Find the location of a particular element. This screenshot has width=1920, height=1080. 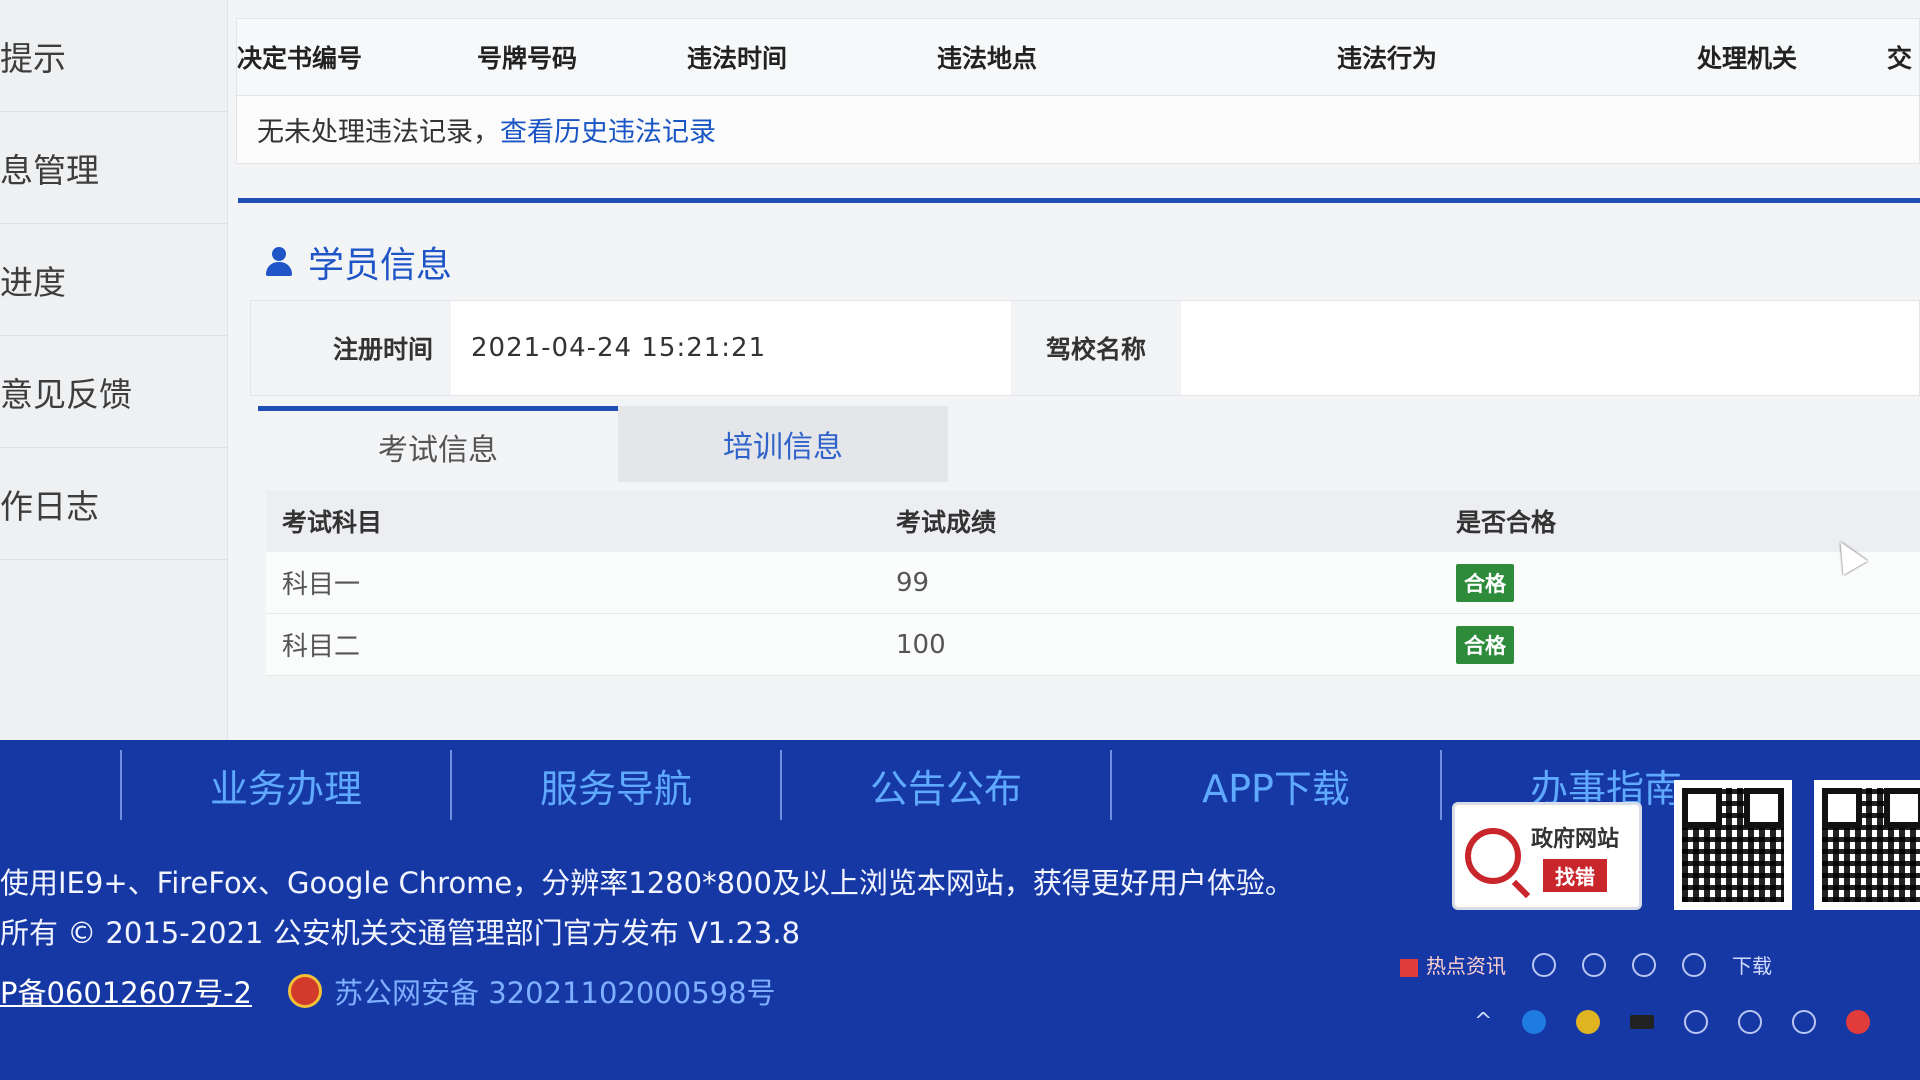

gear-icon is located at coordinates (1694, 964).